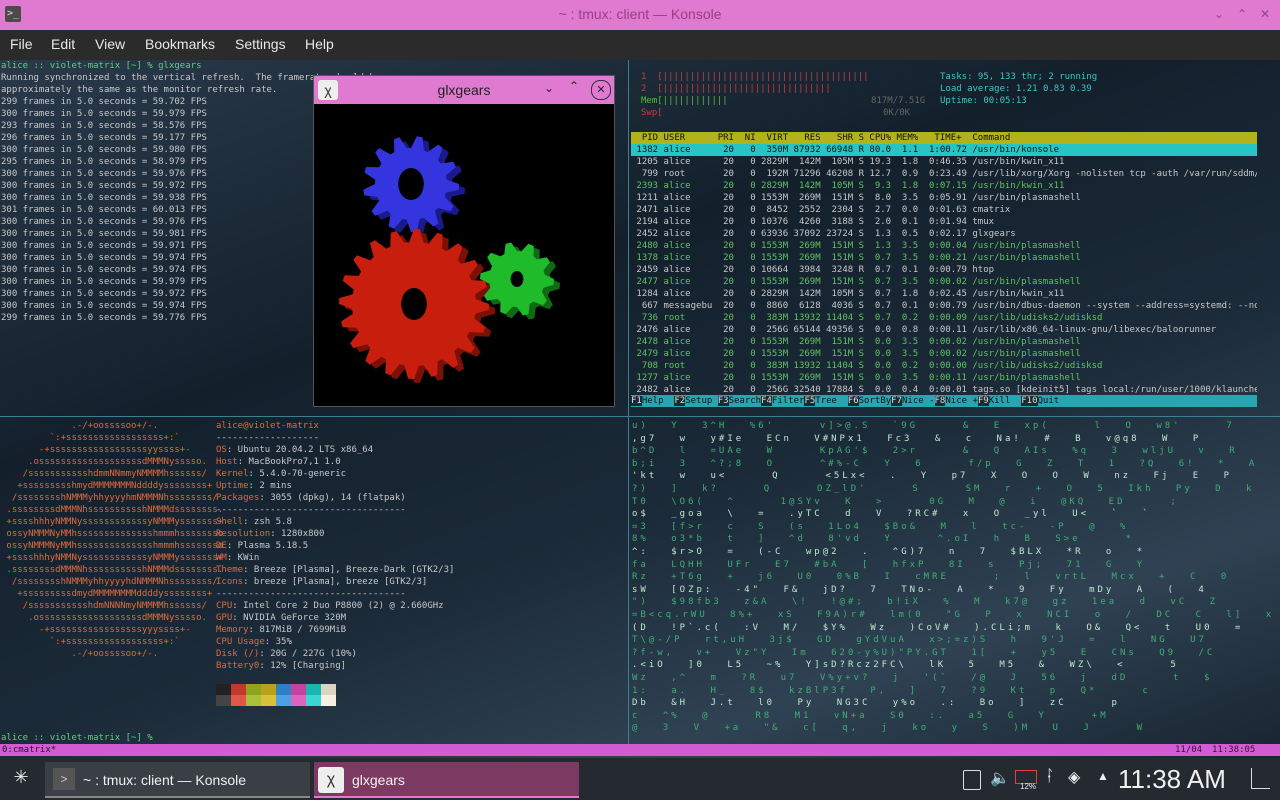 The image size is (1280, 800). Describe the element at coordinates (636, 401) in the screenshot. I see `fkey-f1: F1` at that location.